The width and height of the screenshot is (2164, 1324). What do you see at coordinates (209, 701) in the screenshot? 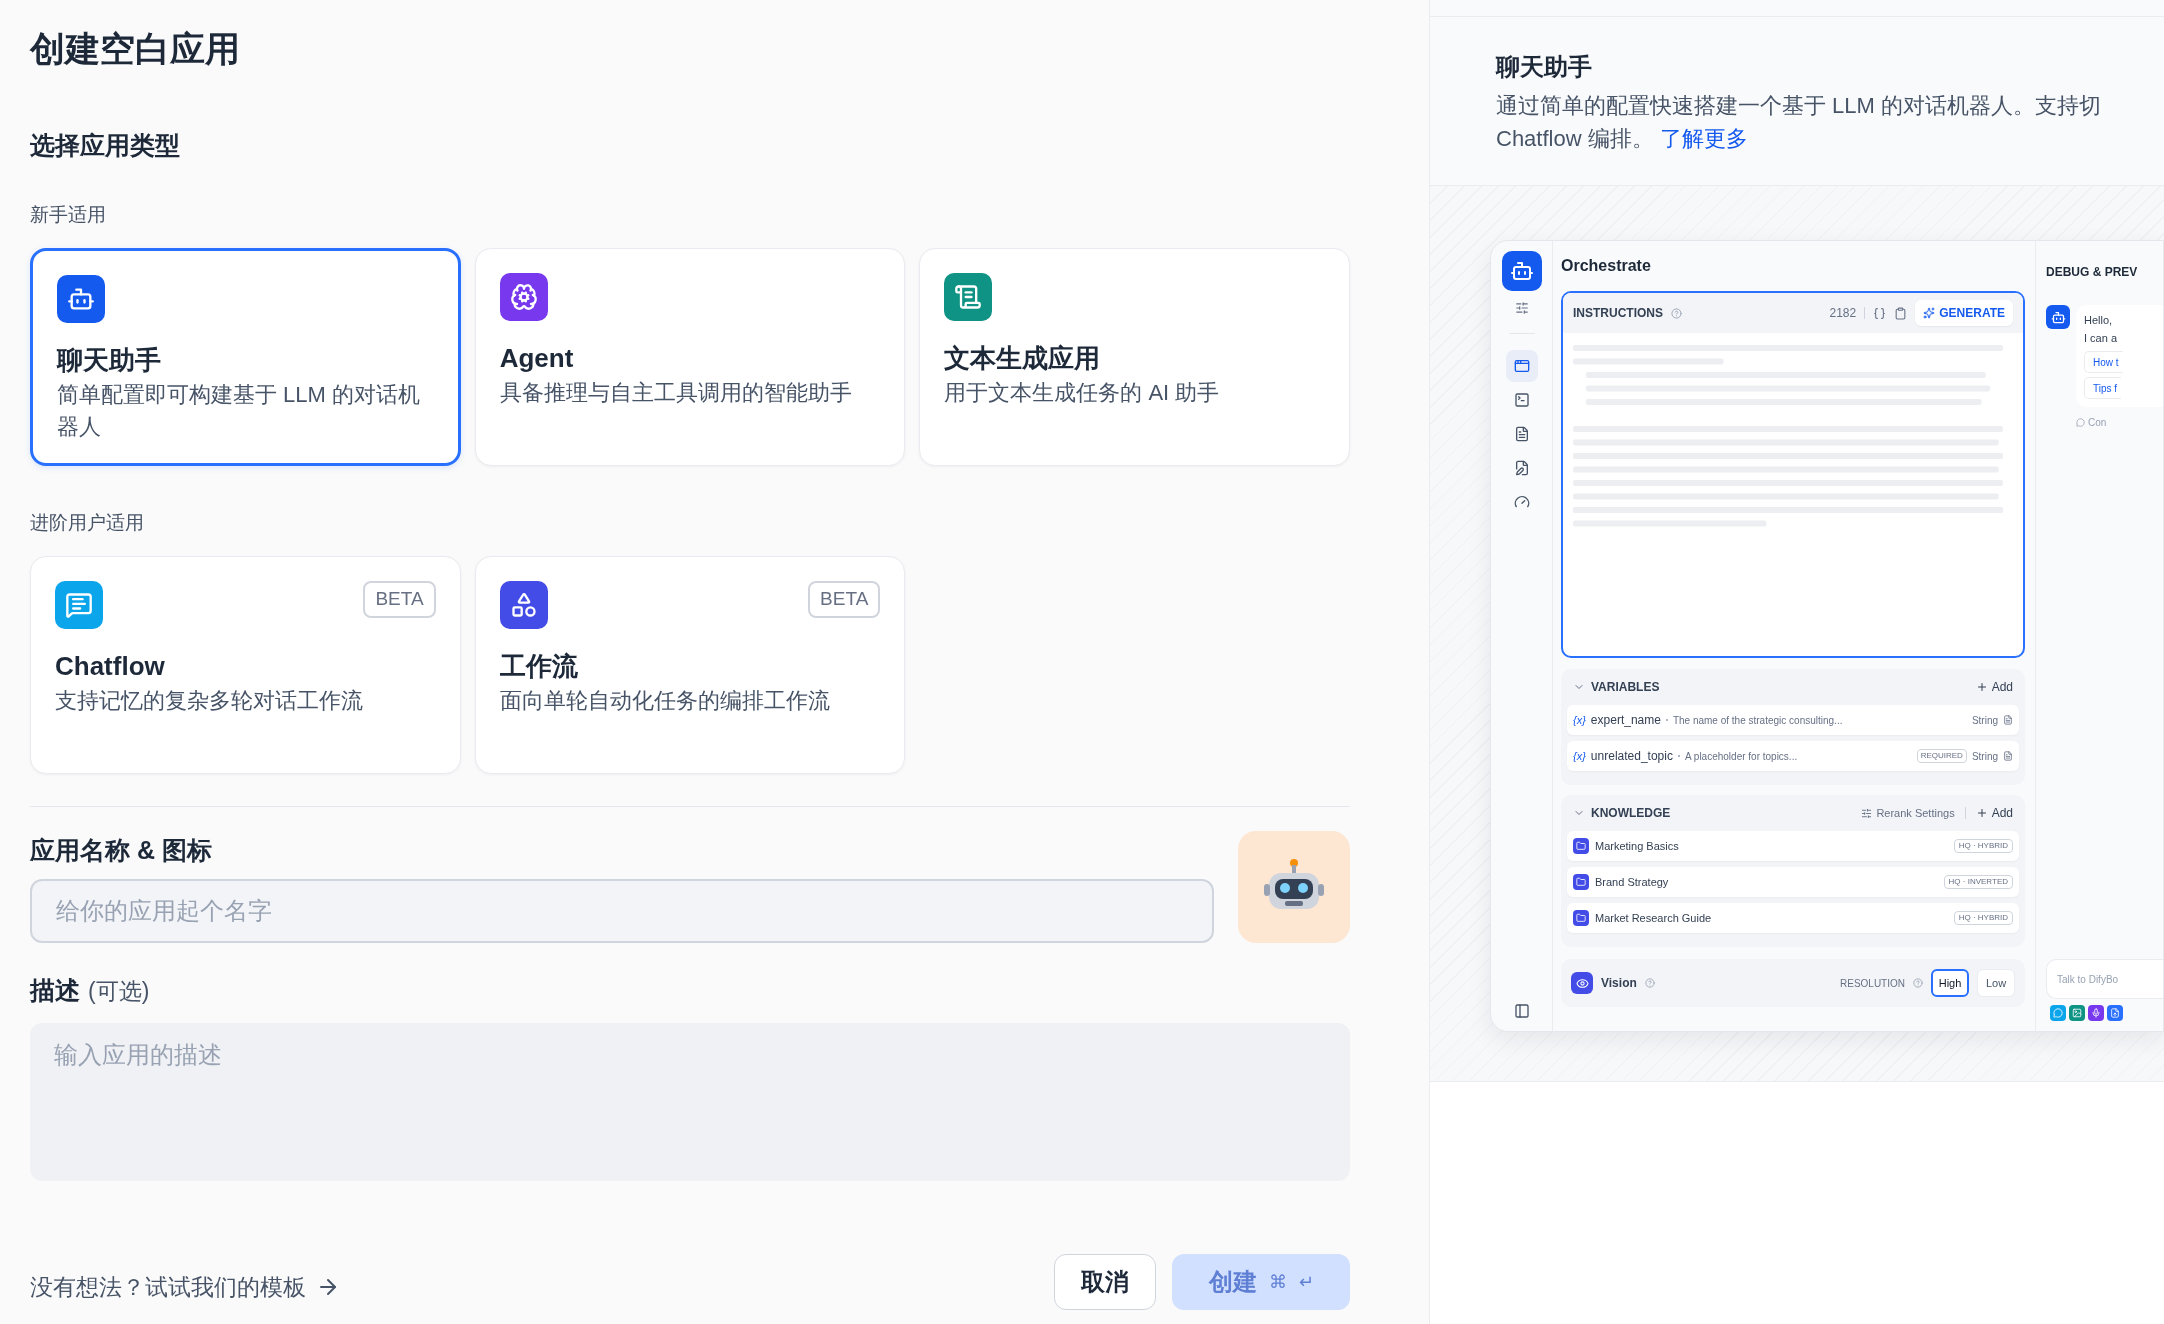
I see `app-type-description: 支持记忆的复杂多轮对话工作流` at bounding box center [209, 701].